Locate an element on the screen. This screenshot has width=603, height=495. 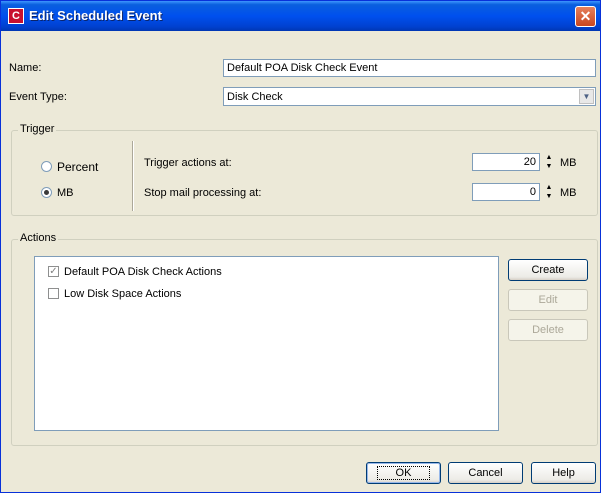
title-bar: C Edit Scheduled Event ✕ is located at coordinates (300, 16).